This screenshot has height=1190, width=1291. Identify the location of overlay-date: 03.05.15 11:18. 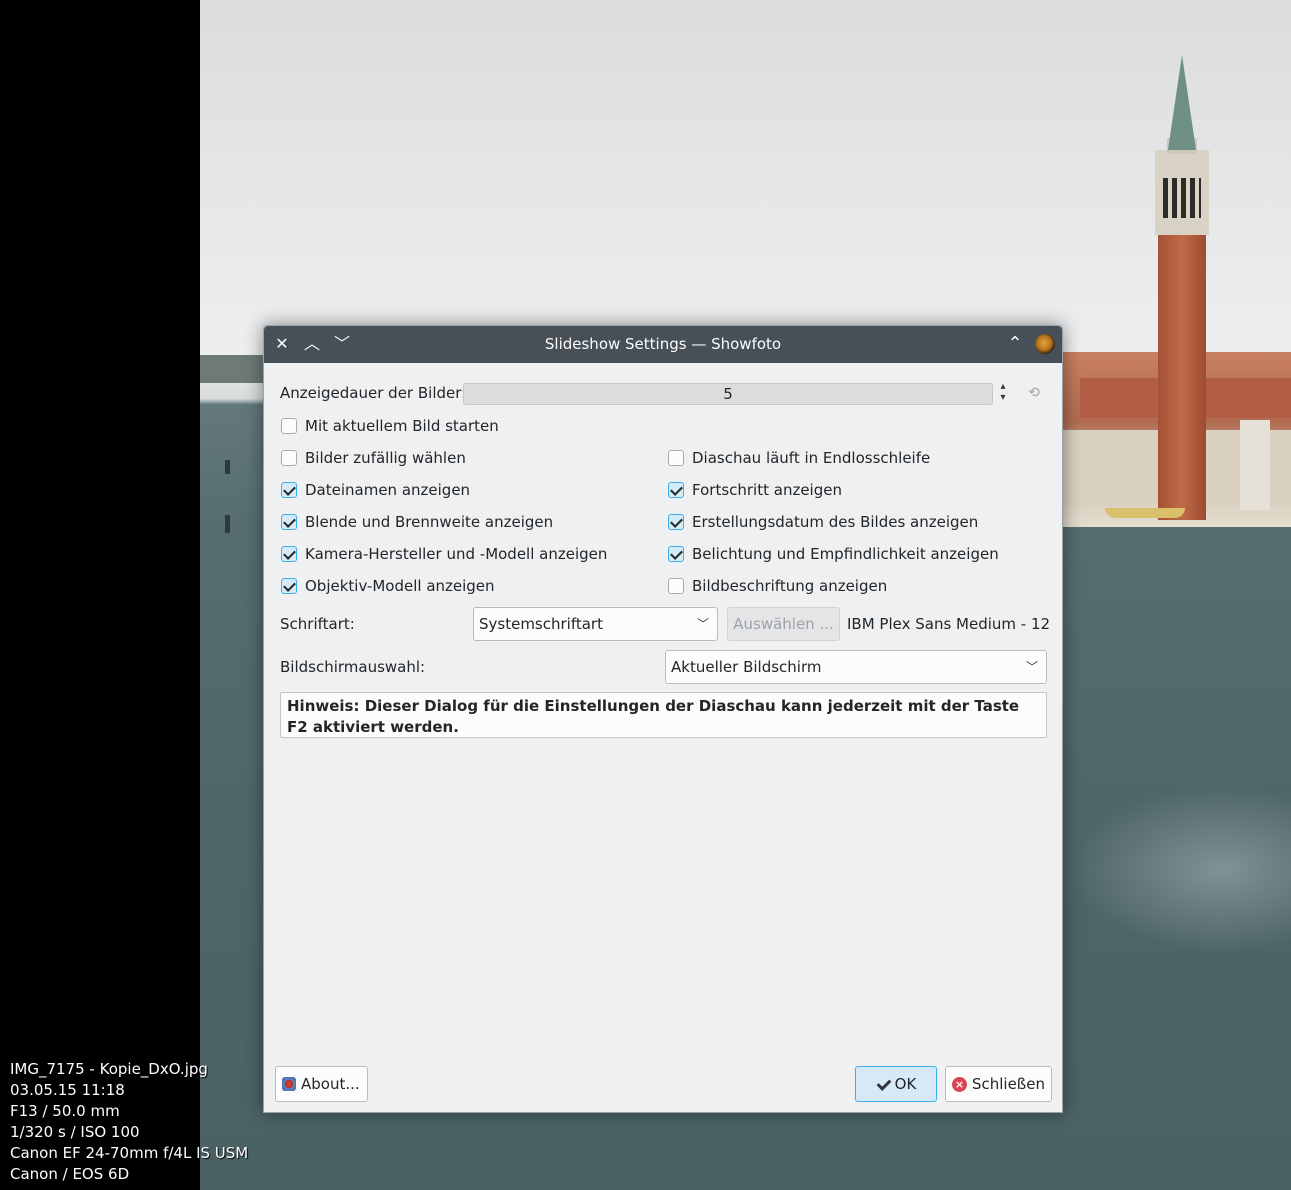
(67, 1090).